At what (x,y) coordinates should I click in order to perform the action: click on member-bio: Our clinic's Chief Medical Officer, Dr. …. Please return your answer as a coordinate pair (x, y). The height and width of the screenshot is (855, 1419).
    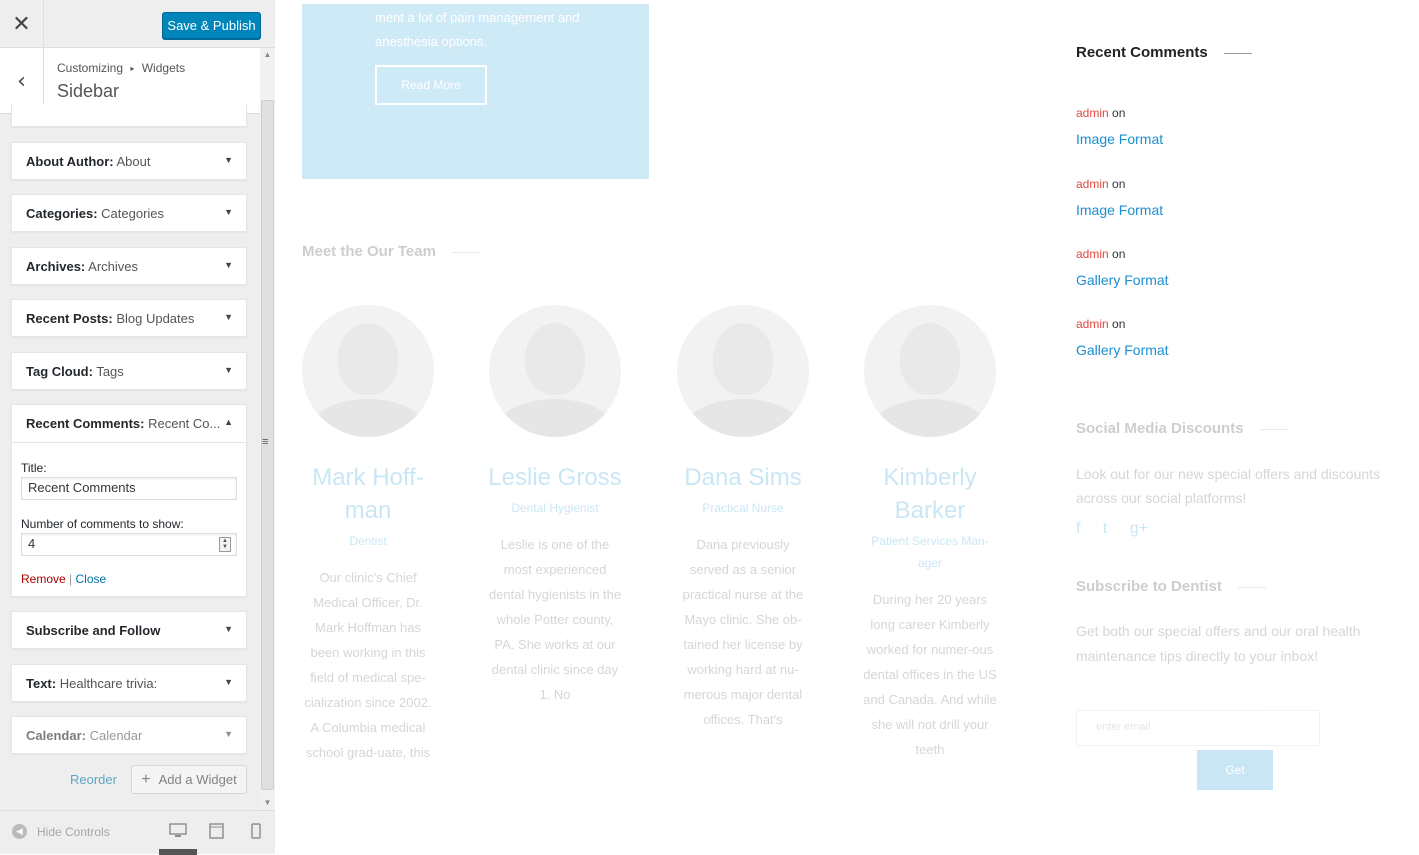
    Looking at the image, I should click on (368, 665).